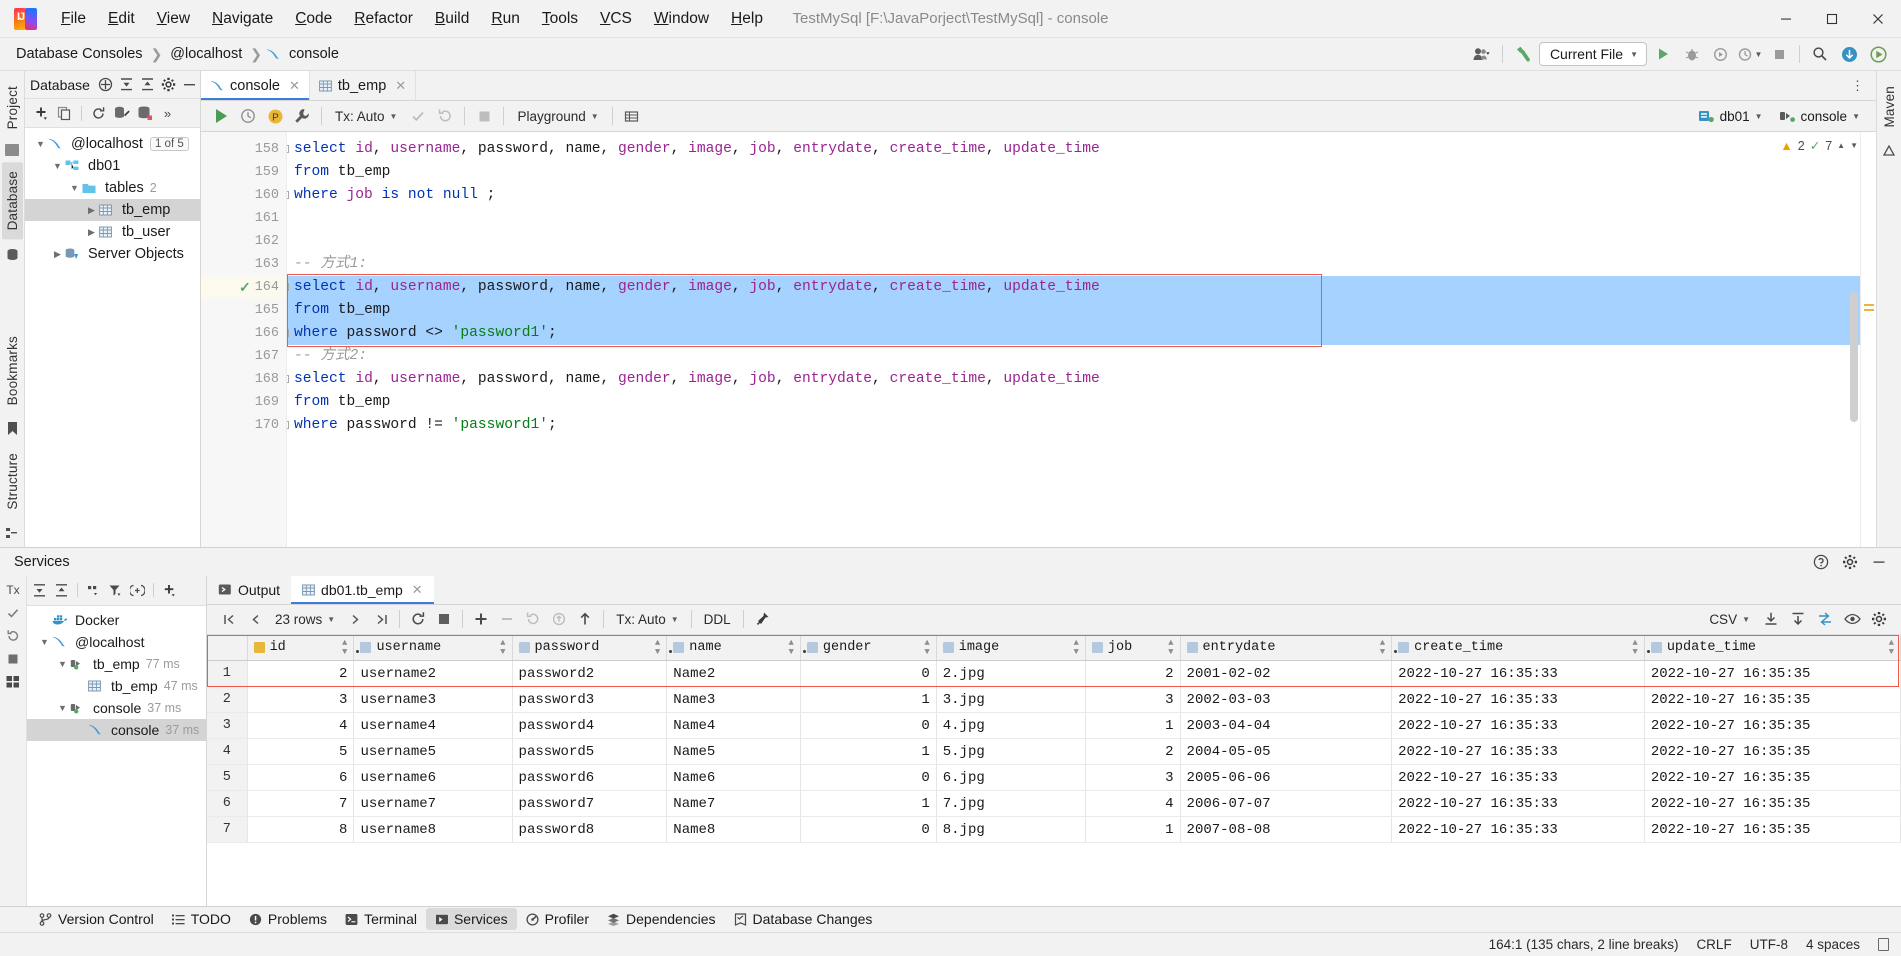 The width and height of the screenshot is (1901, 956). What do you see at coordinates (733, 804) in the screenshot?
I see `cell-name: Name7` at bounding box center [733, 804].